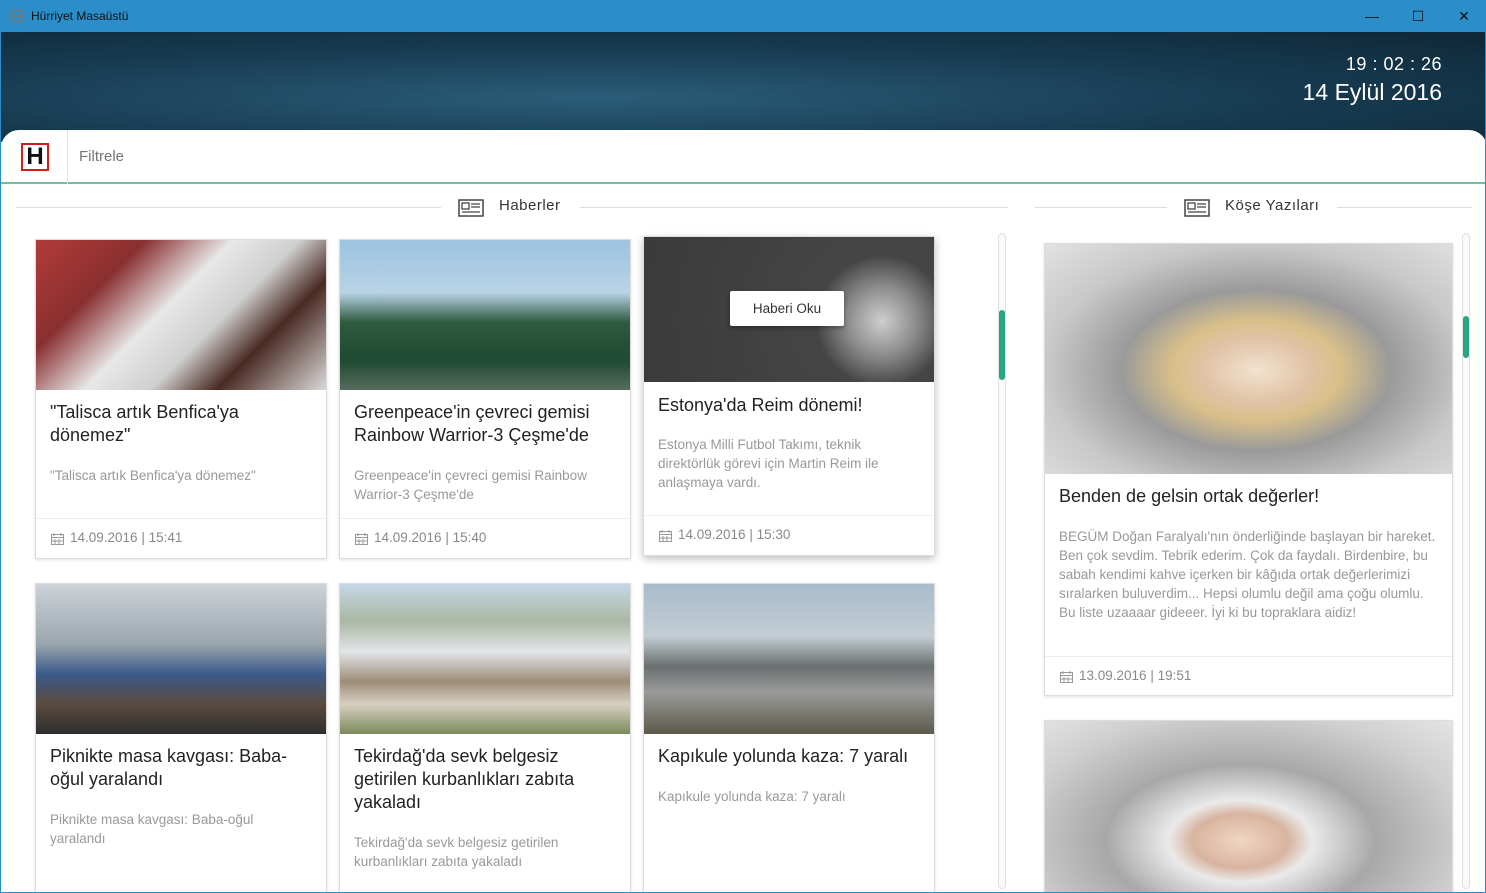 The width and height of the screenshot is (1486, 893). I want to click on hurriyet-logo: H, so click(34, 157).